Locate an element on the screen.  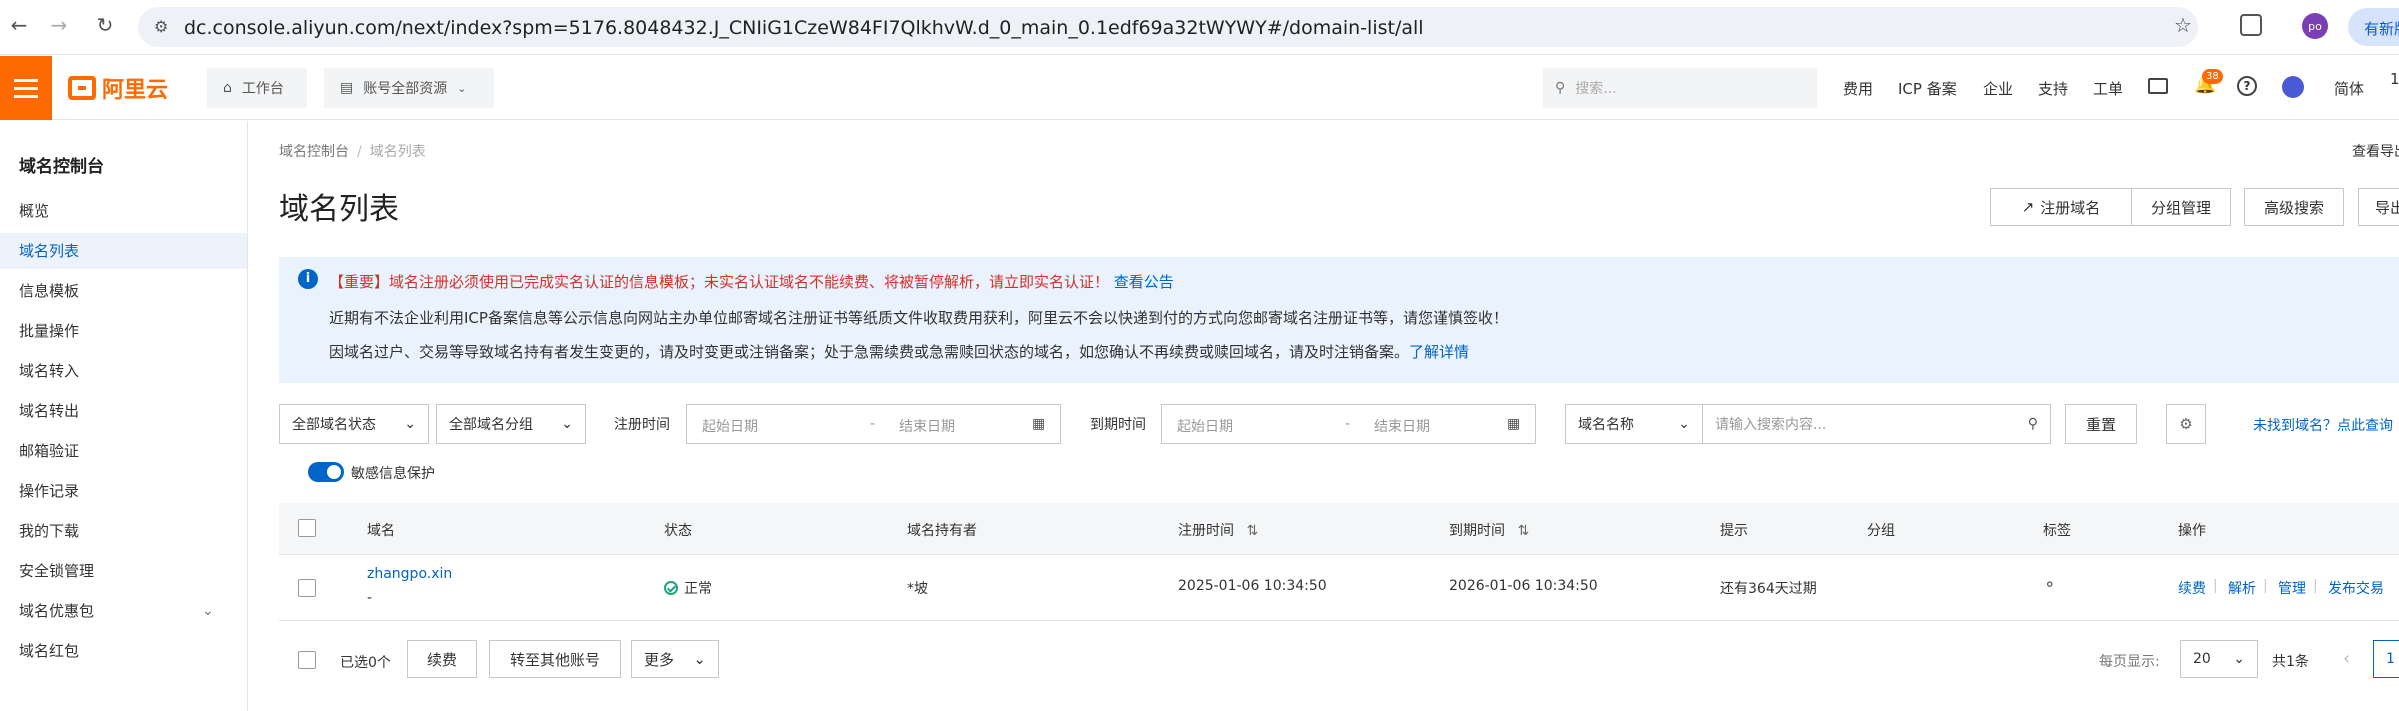
header-link-enterprise: 企业 is located at coordinates (1998, 88).